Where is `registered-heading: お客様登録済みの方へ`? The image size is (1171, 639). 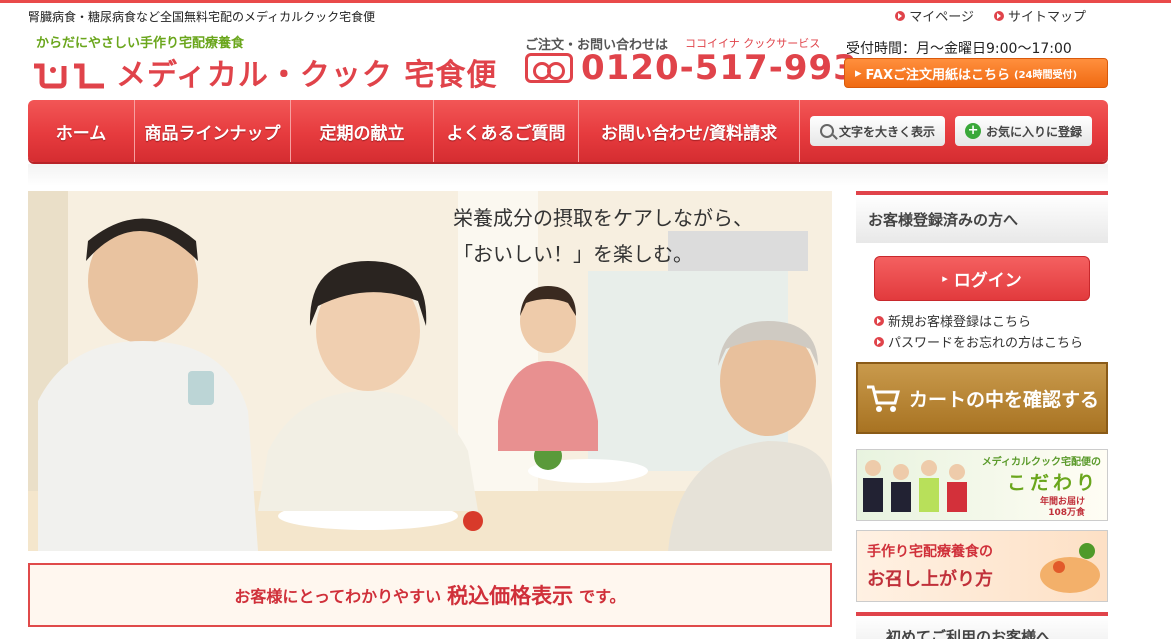
registered-heading: お客様登録済みの方へ is located at coordinates (982, 217).